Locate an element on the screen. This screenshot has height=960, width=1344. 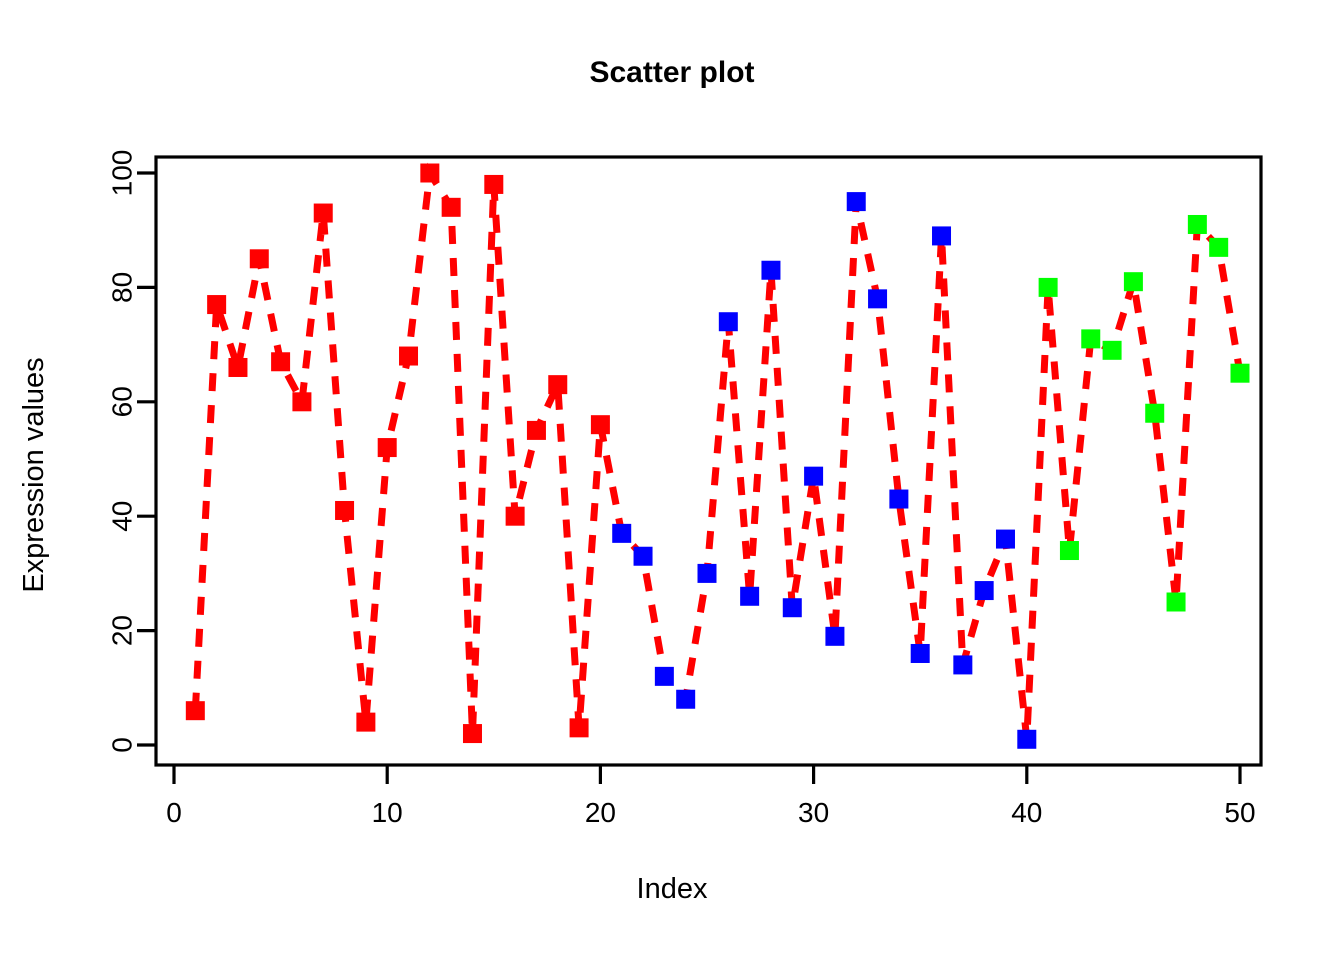
x-axis-tick-label: 30 is located at coordinates (813, 812).